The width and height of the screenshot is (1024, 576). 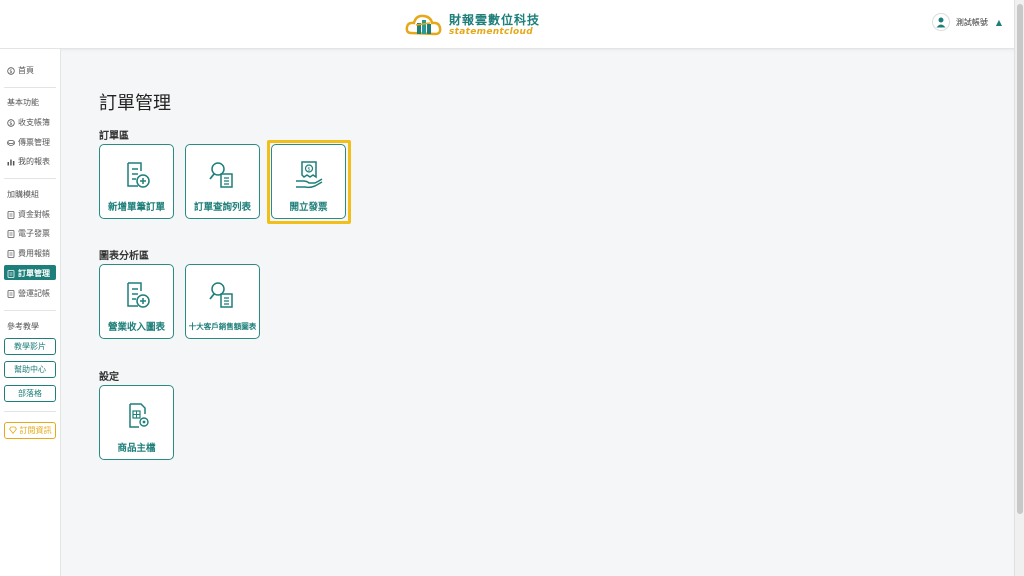 I want to click on sidebar-item-label: 營運記帳, so click(x=34, y=293).